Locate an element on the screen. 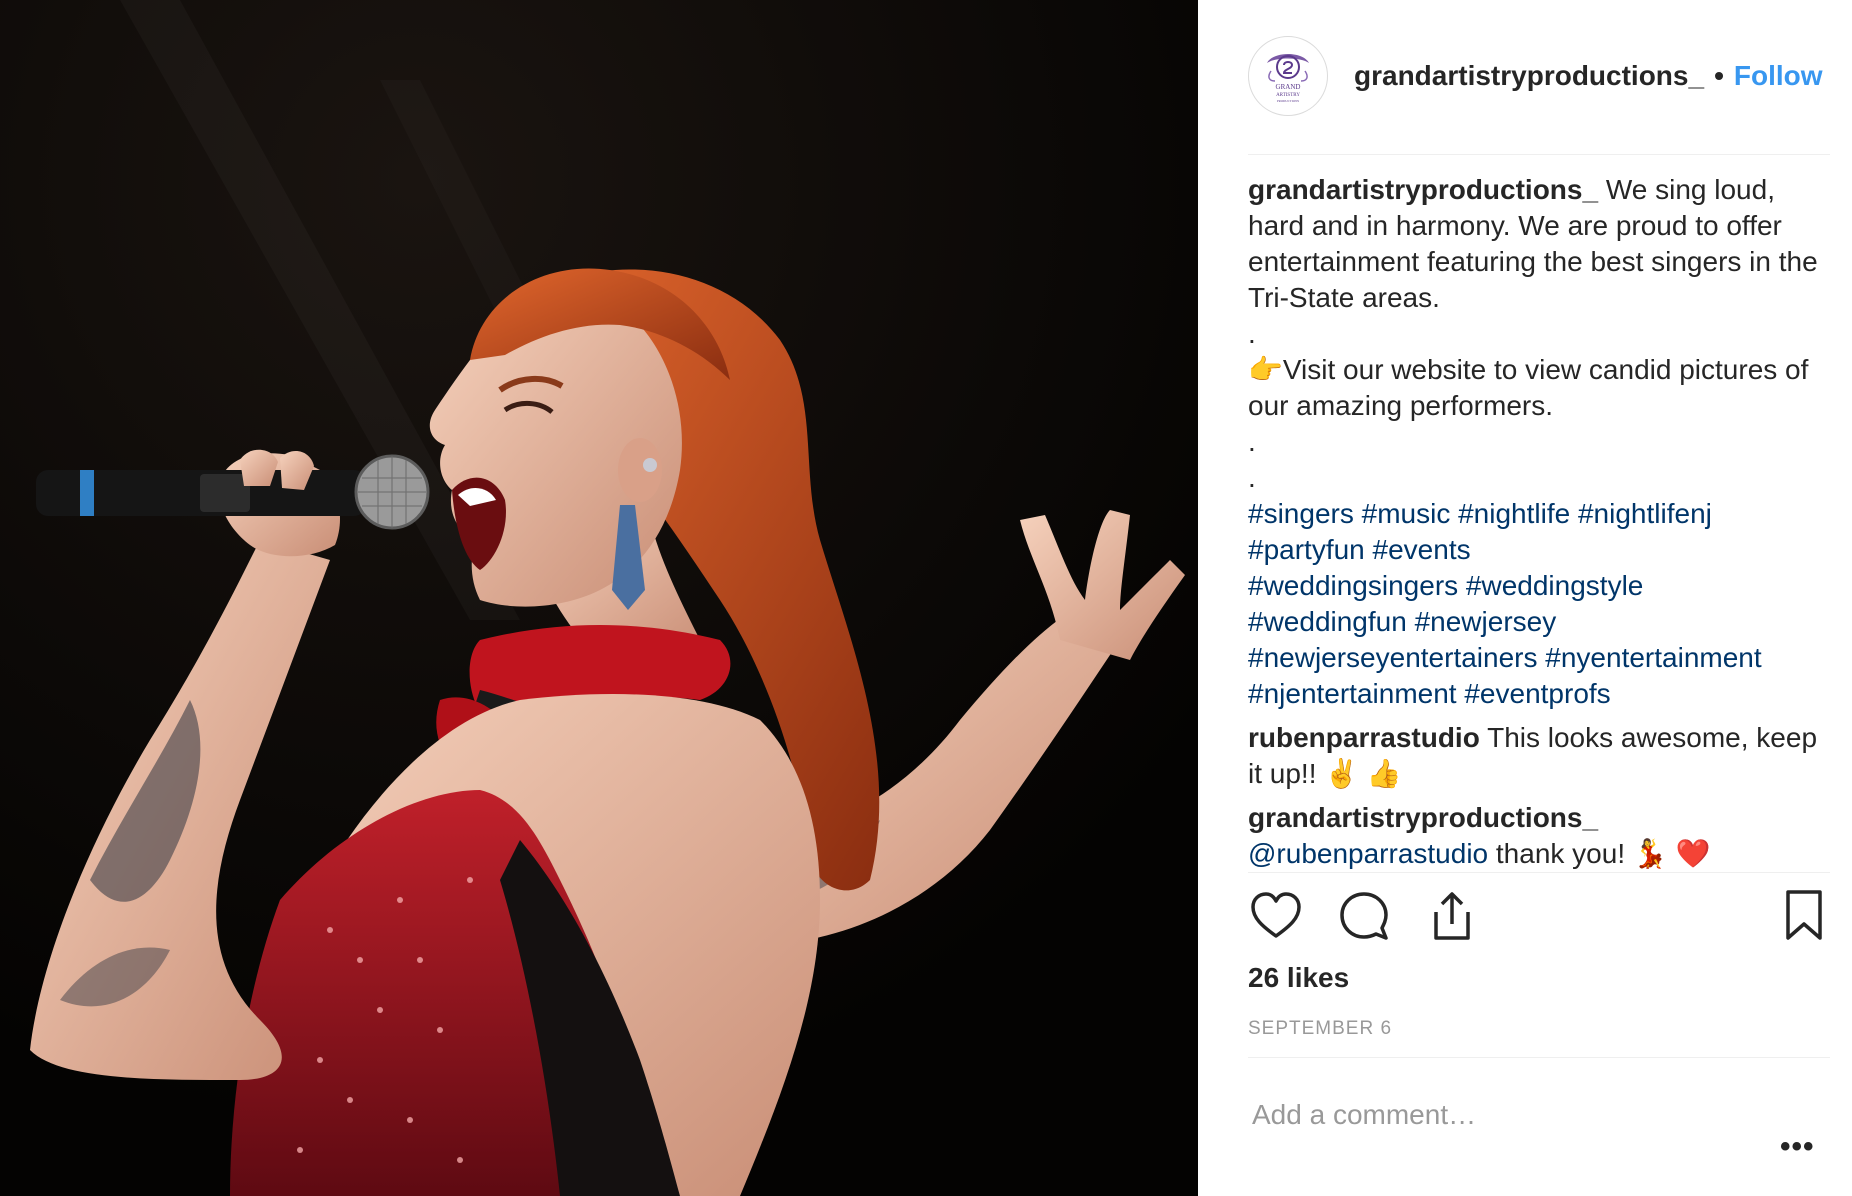  hashtag-link: #newjerseyentertainers is located at coordinates (1393, 657).